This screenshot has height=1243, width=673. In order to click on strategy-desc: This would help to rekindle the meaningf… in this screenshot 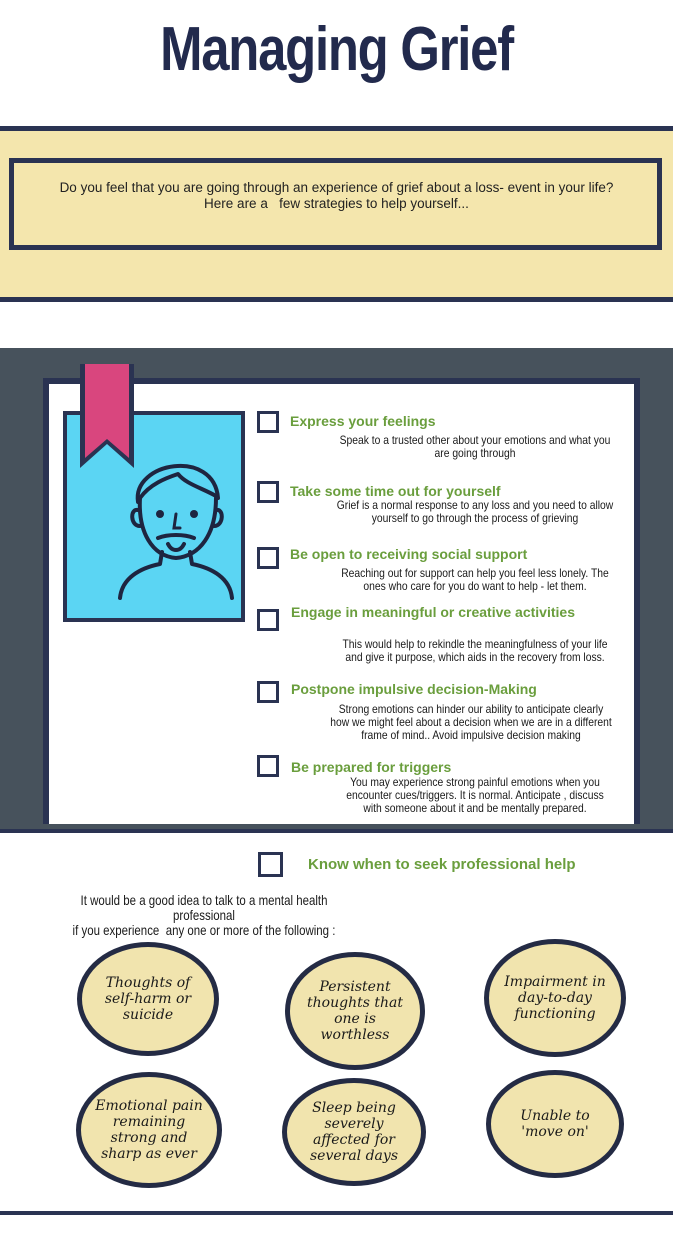, I will do `click(475, 650)`.